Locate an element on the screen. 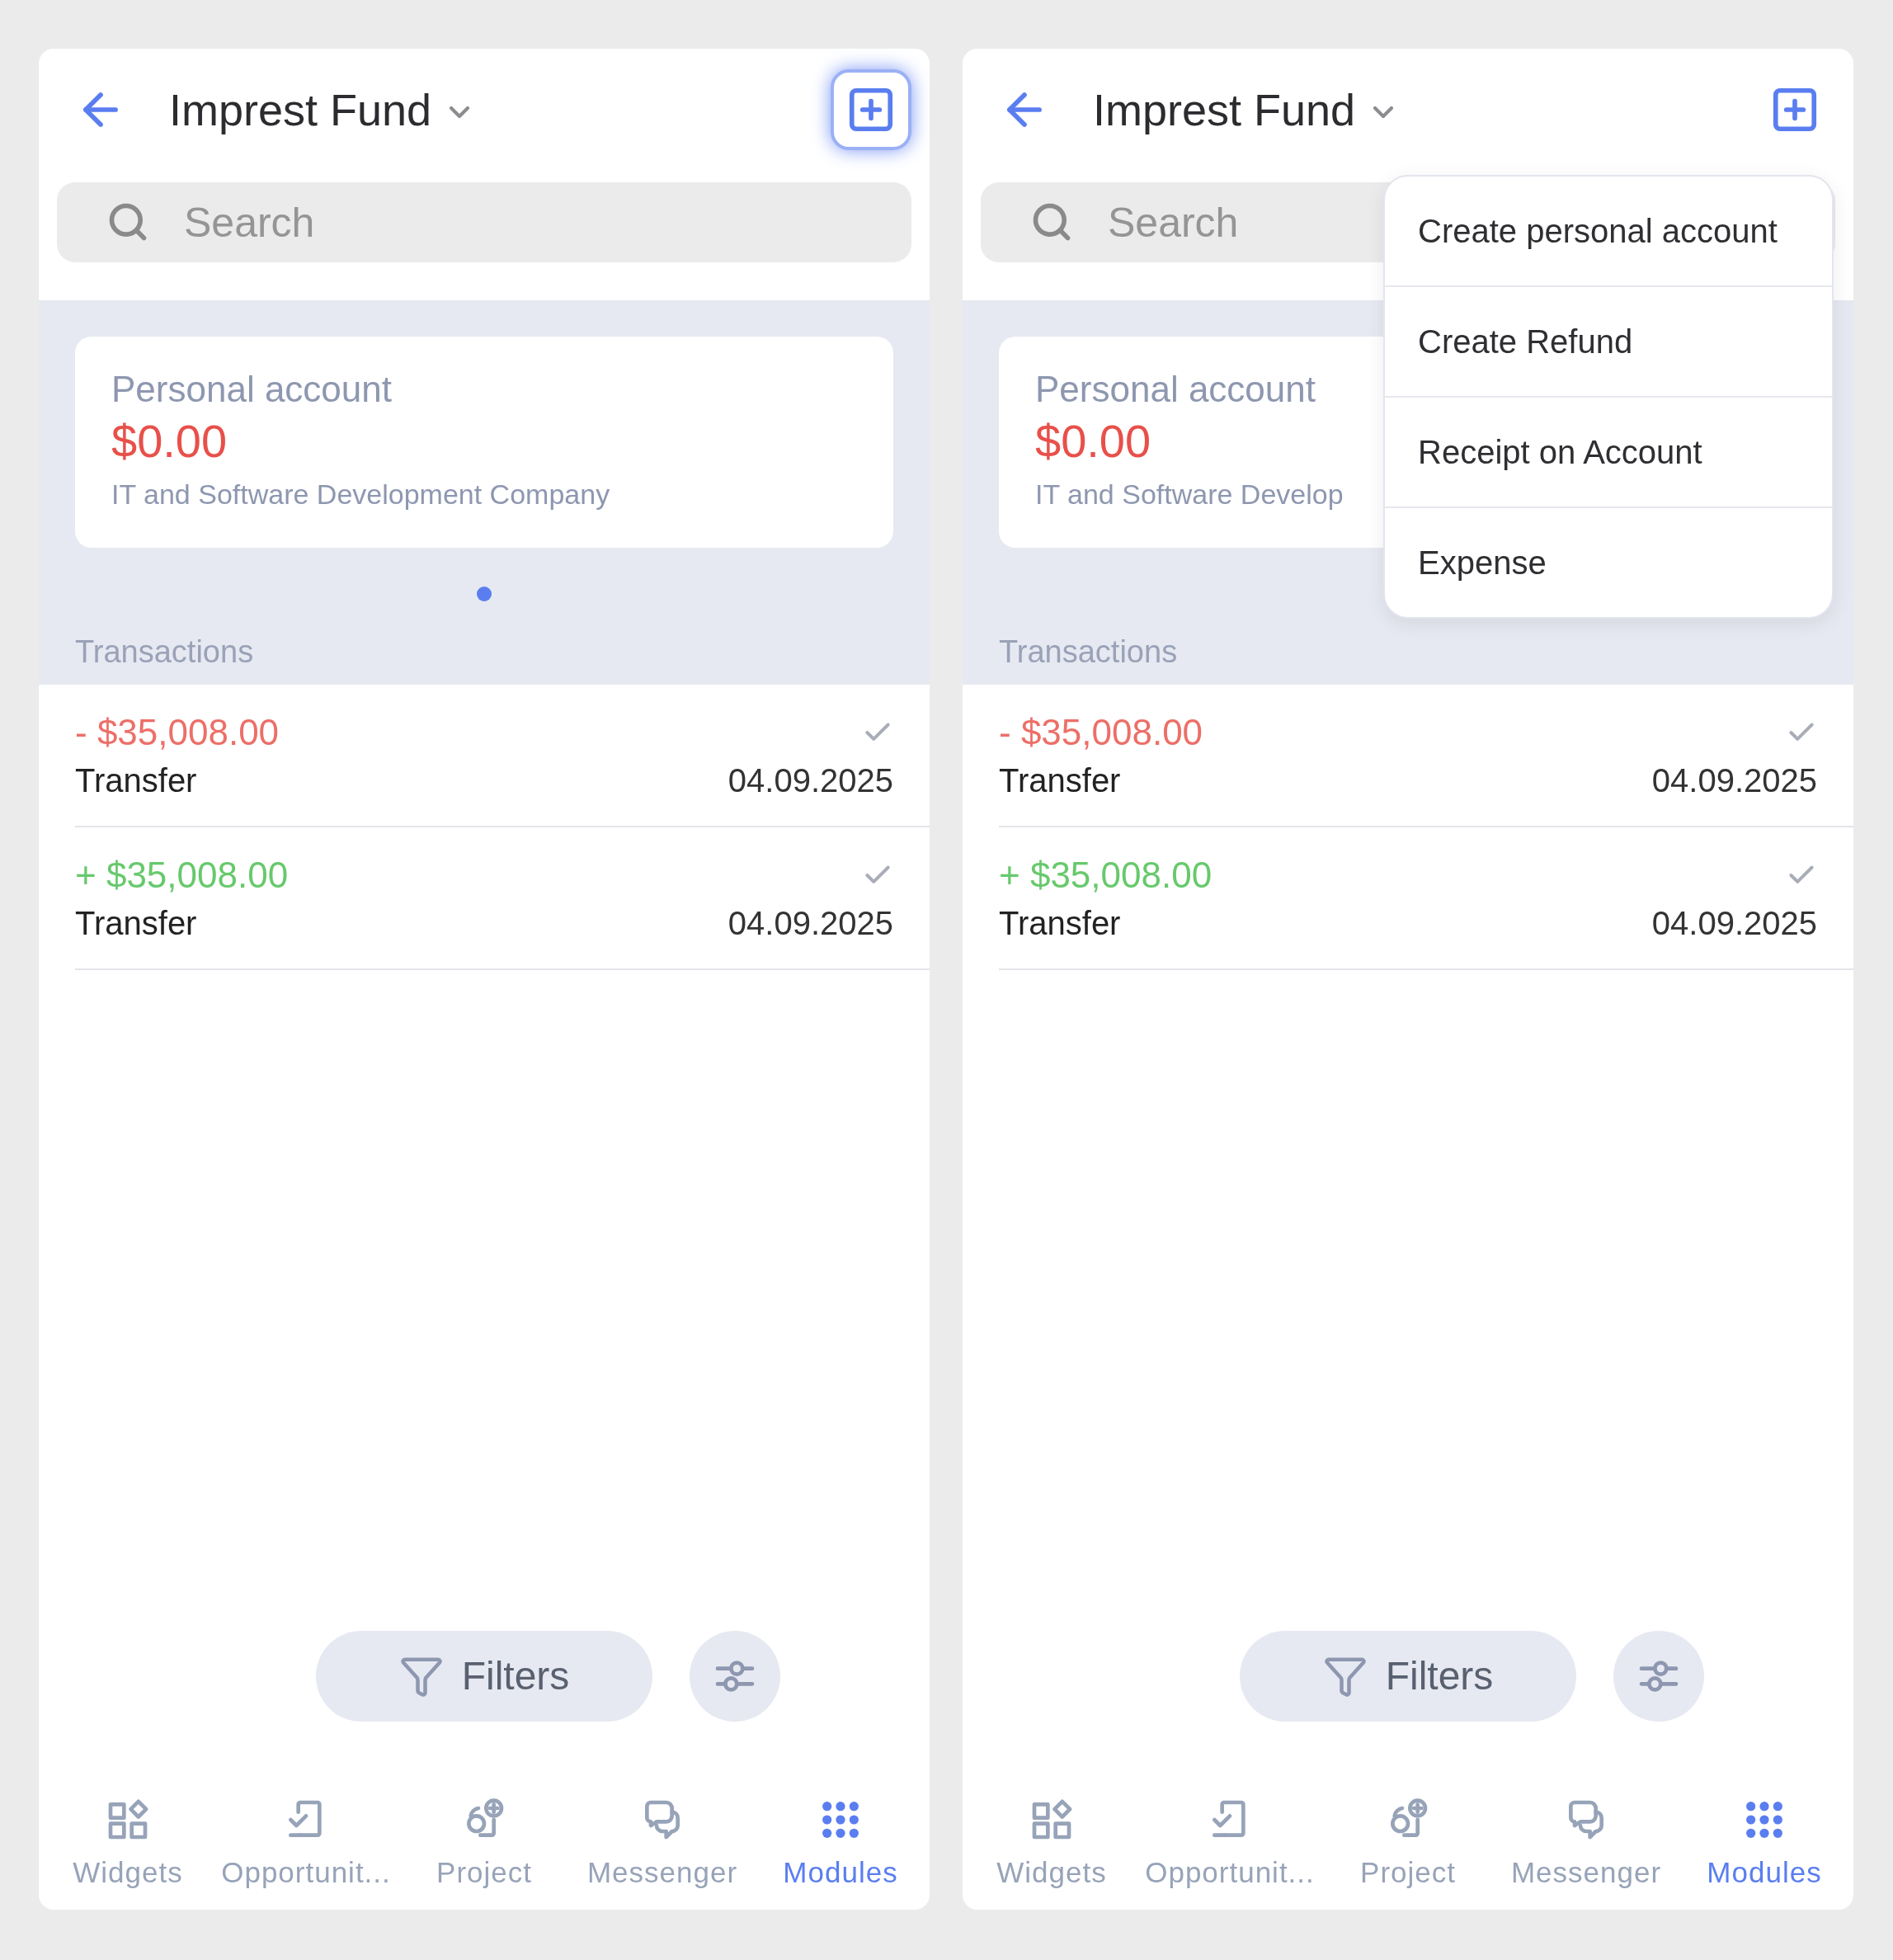 The image size is (1893, 1960). company-name: IT and Software Development Company is located at coordinates (360, 495).